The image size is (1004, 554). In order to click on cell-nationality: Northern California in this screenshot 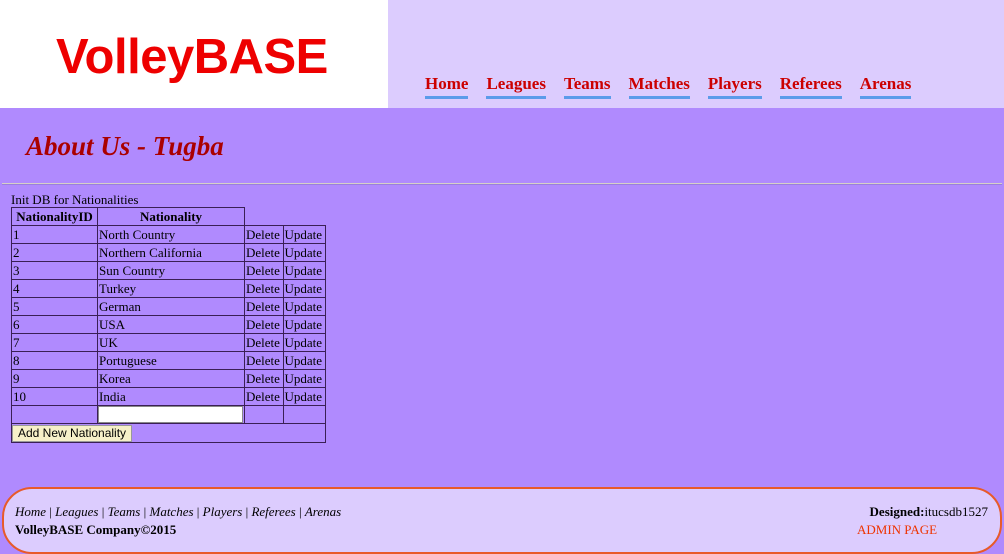, I will do `click(171, 252)`.